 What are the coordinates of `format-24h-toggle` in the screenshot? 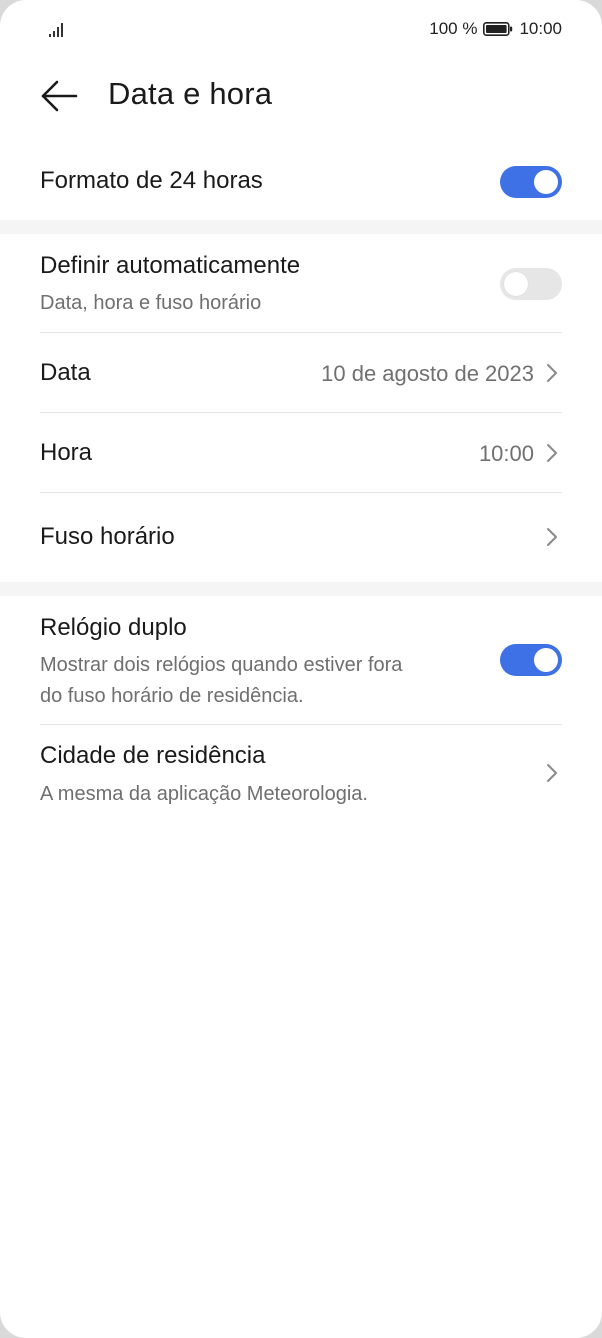 It's located at (531, 182).